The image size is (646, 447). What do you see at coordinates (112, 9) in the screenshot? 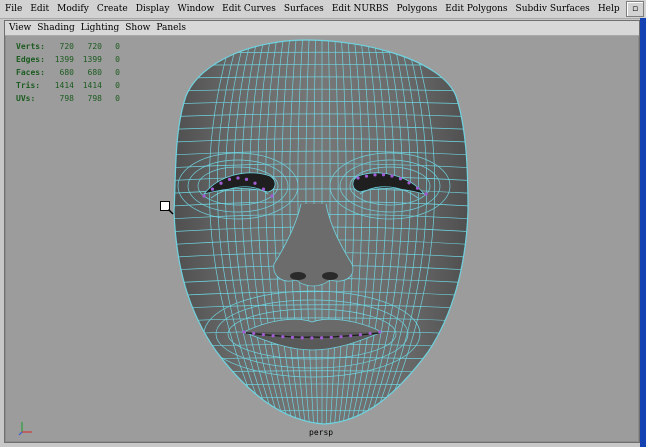
I see `menu-create: Create` at bounding box center [112, 9].